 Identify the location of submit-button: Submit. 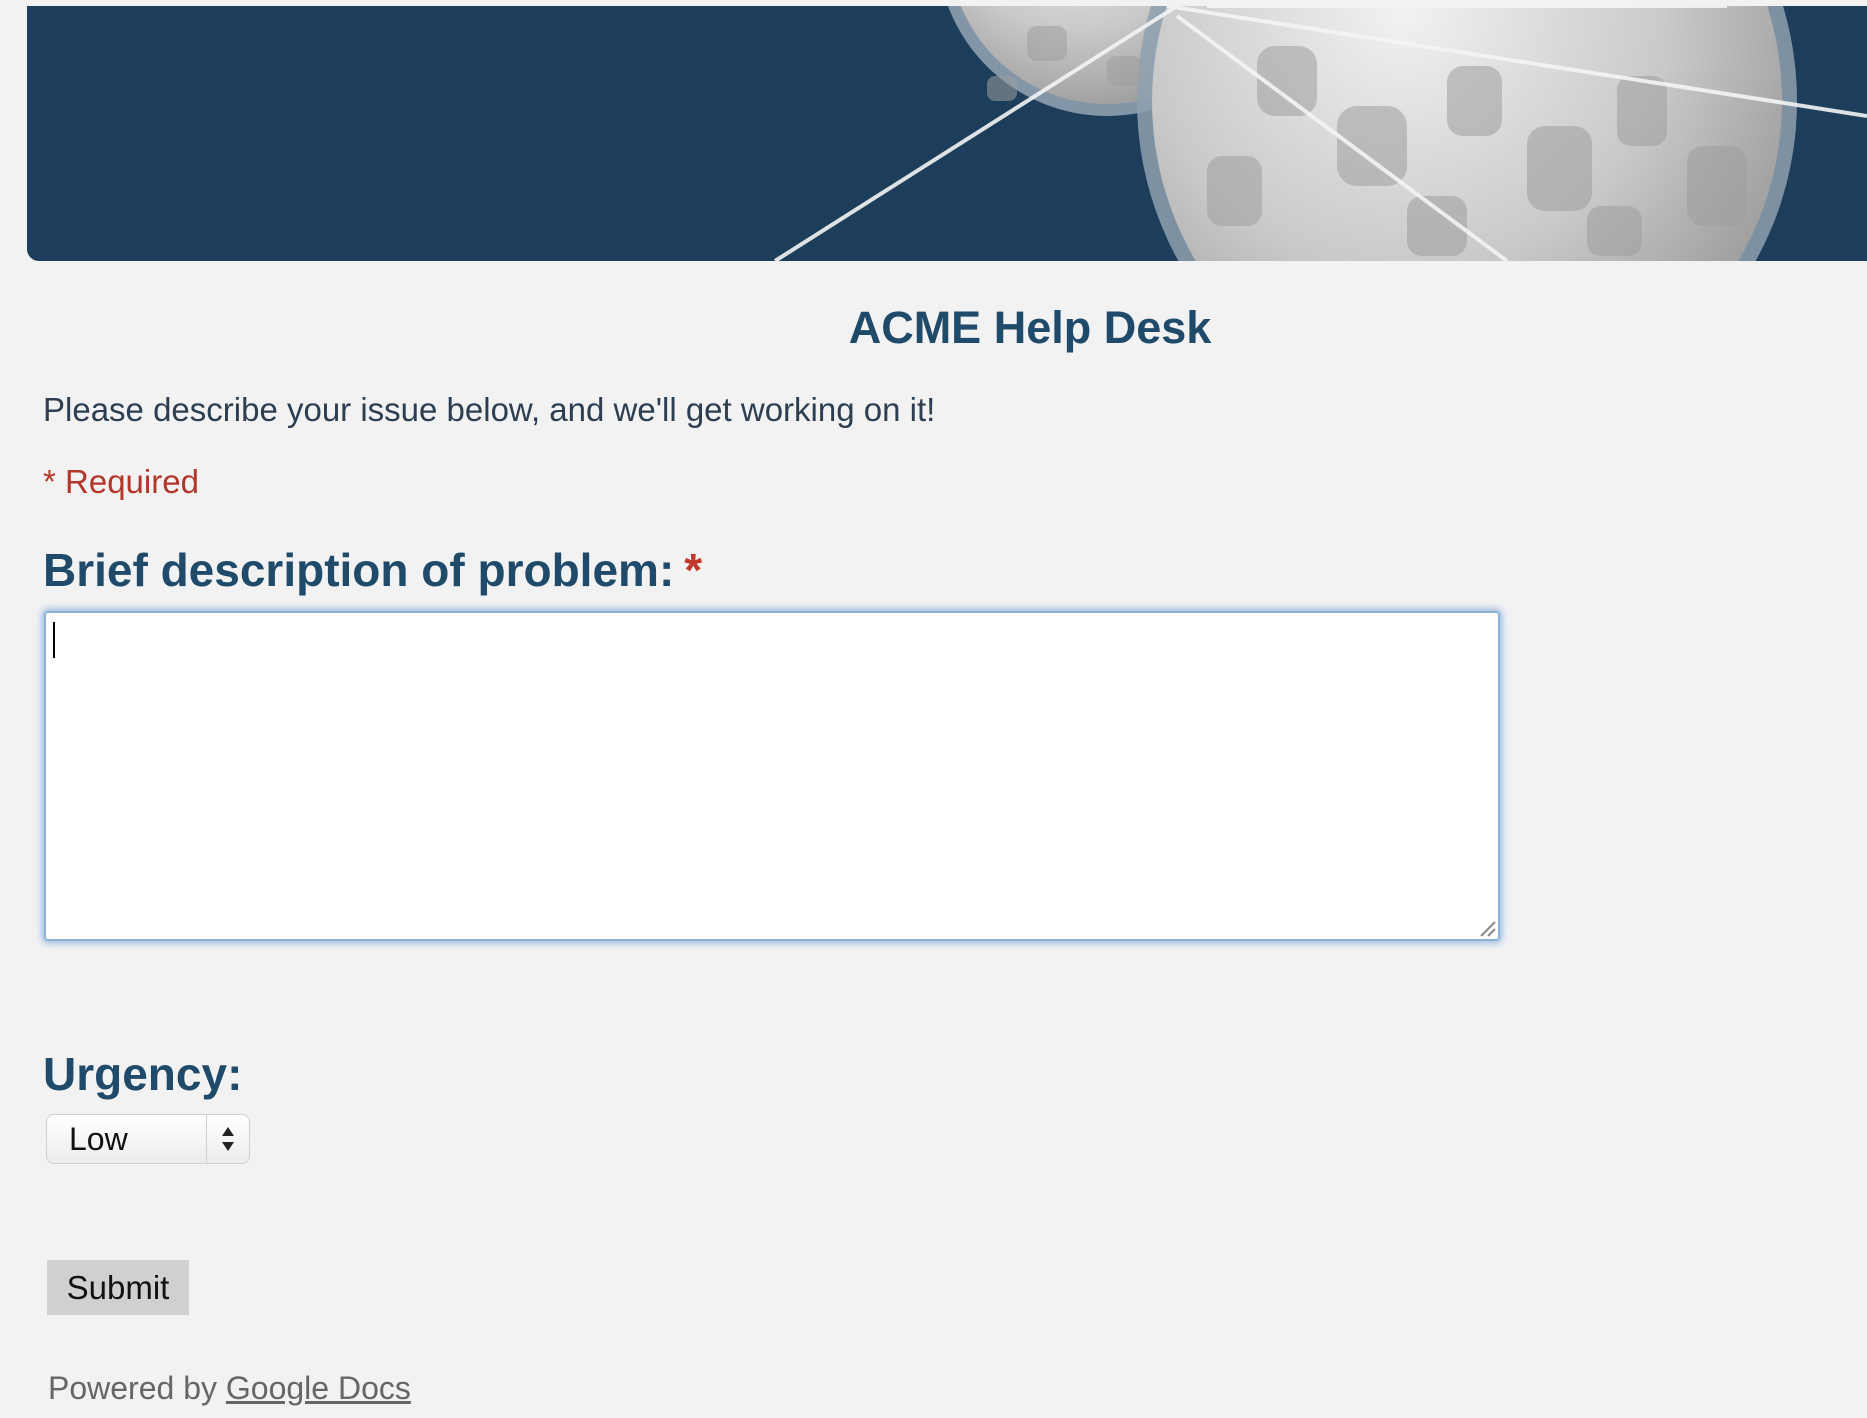
(118, 1287).